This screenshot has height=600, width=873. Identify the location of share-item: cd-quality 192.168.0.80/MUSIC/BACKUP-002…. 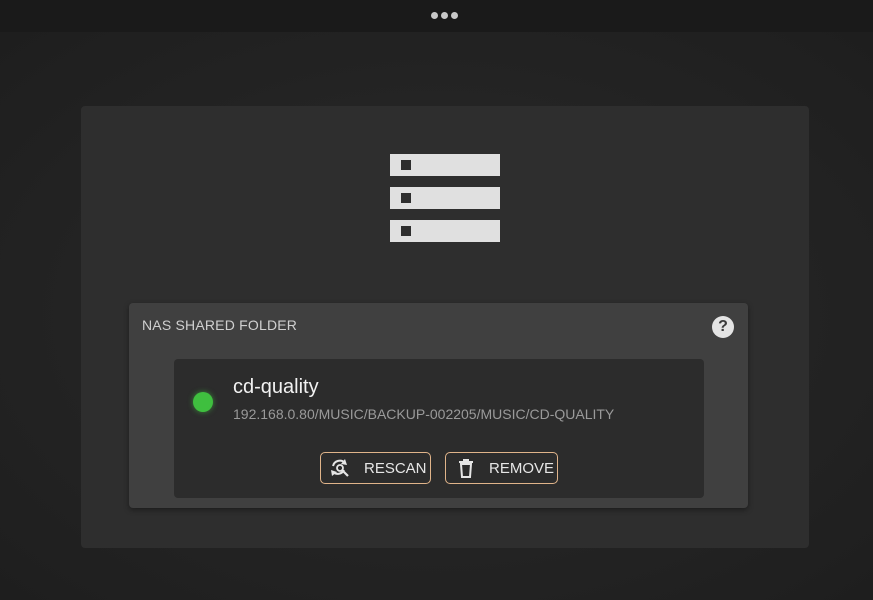
(439, 428).